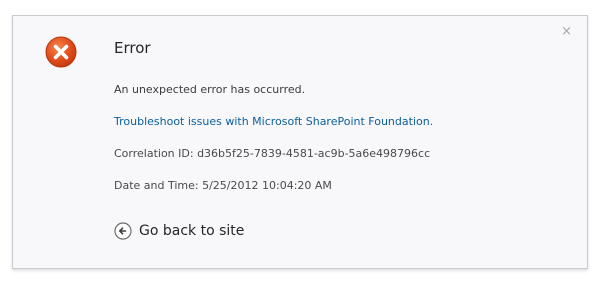 The height and width of the screenshot is (290, 600). What do you see at coordinates (123, 231) in the screenshot?
I see `back-arrow-circle-icon` at bounding box center [123, 231].